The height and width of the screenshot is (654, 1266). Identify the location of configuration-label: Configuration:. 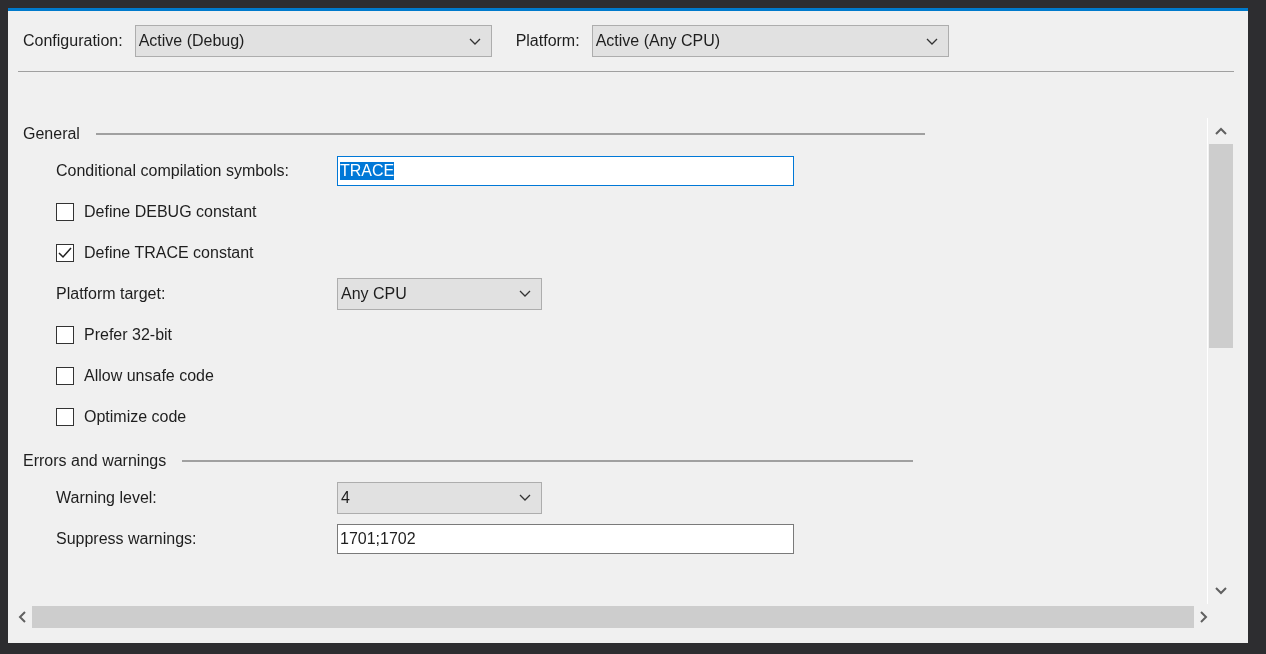
(73, 41).